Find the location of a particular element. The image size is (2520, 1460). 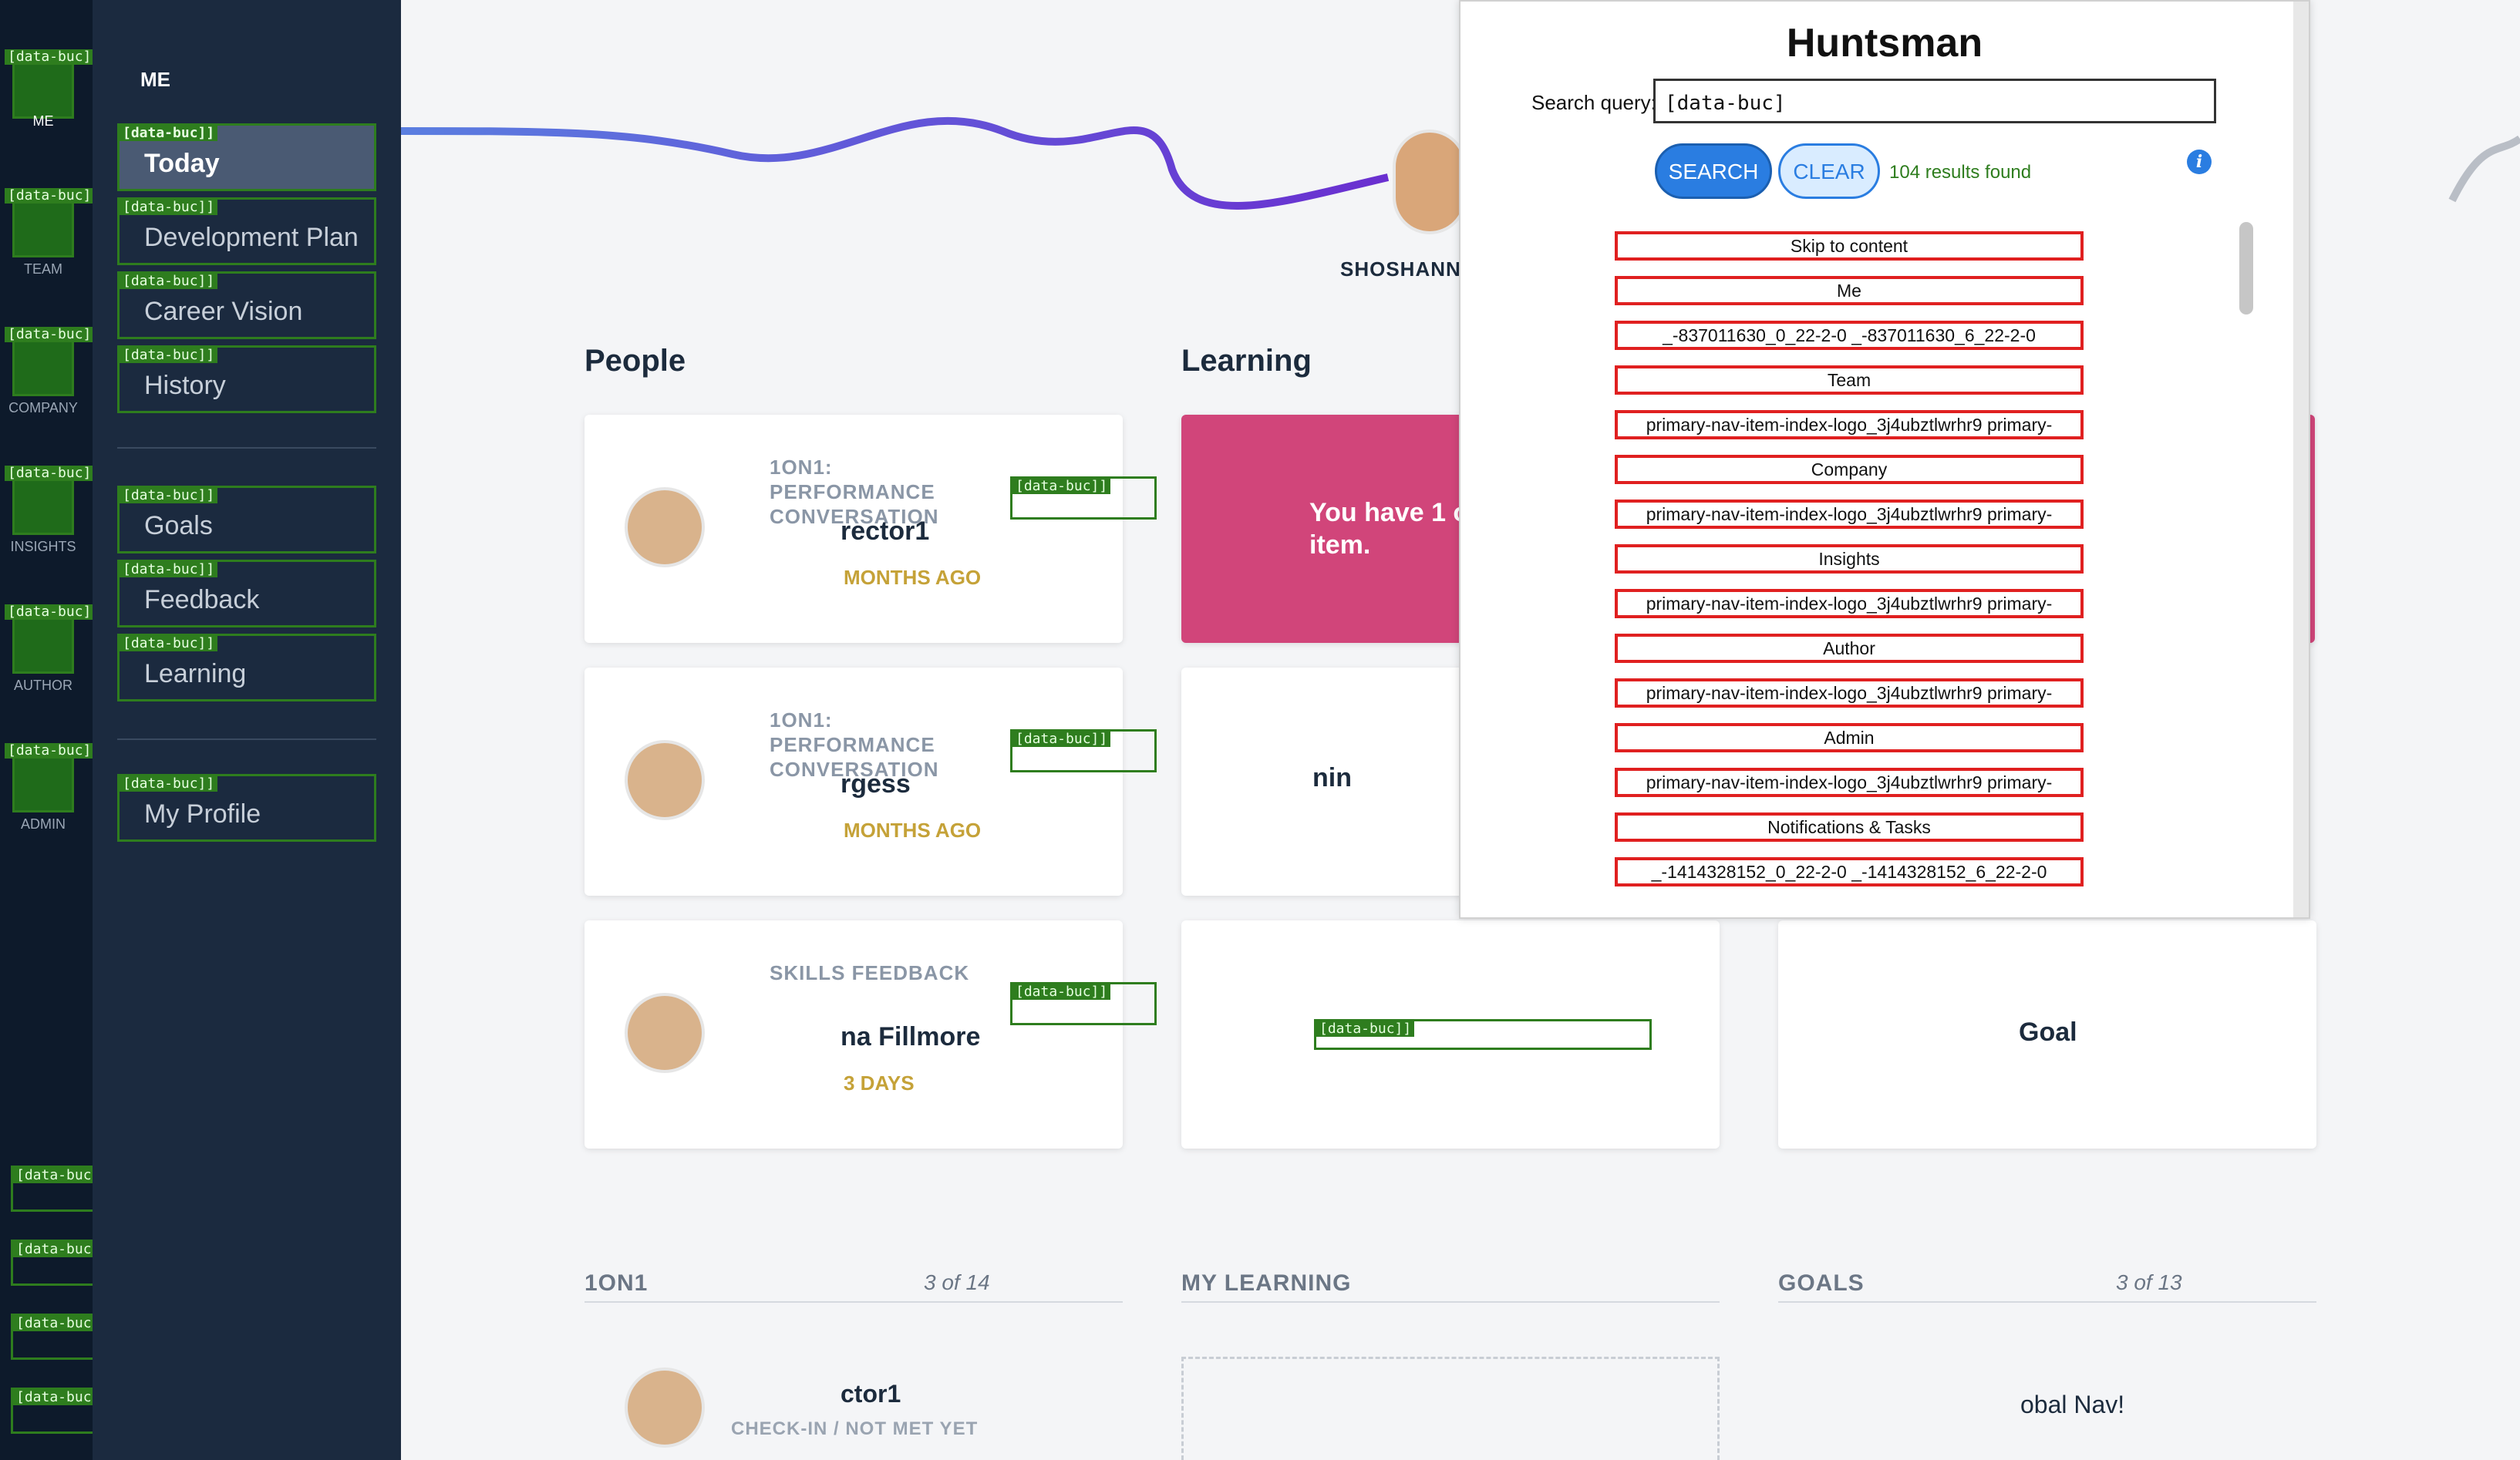

rail-item-company: [data-buc] COMPANY is located at coordinates (50, 369).